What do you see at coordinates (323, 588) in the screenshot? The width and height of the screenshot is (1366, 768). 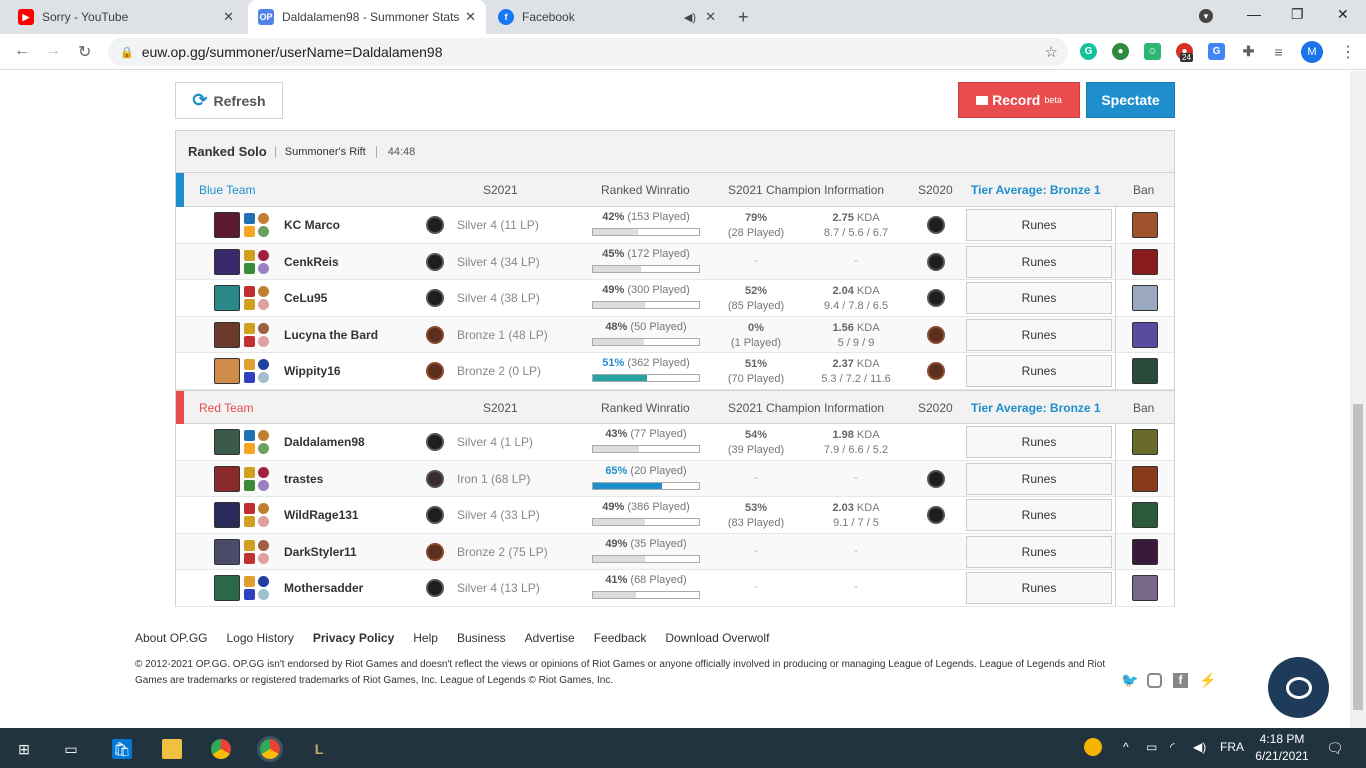 I see `summoner-name: Mothersadder` at bounding box center [323, 588].